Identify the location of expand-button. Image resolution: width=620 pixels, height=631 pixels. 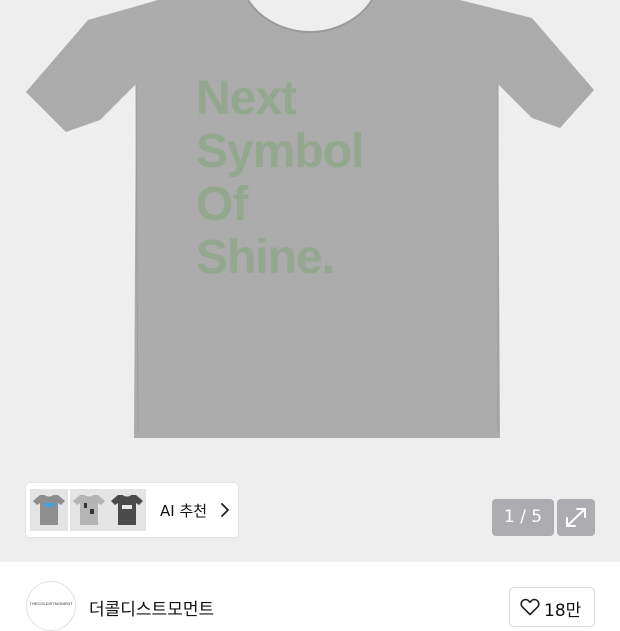
(576, 517).